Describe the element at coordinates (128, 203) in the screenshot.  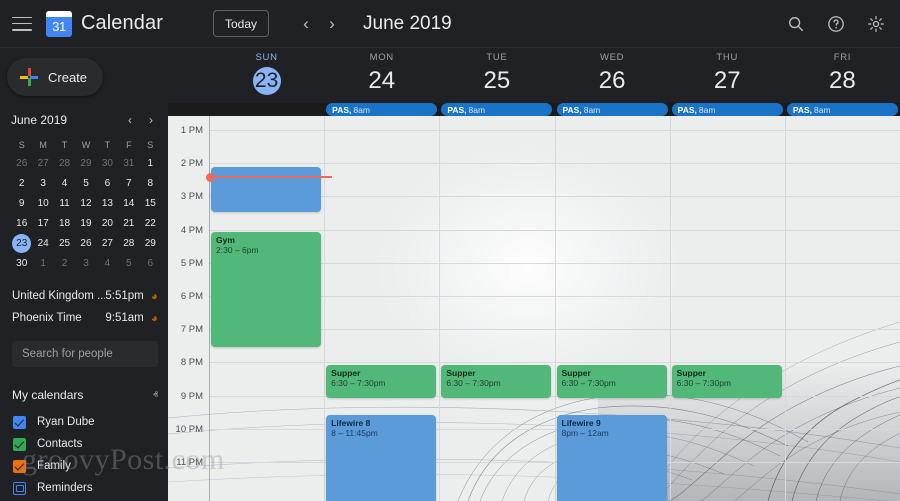
I see `mini-calendar-day: 14` at that location.